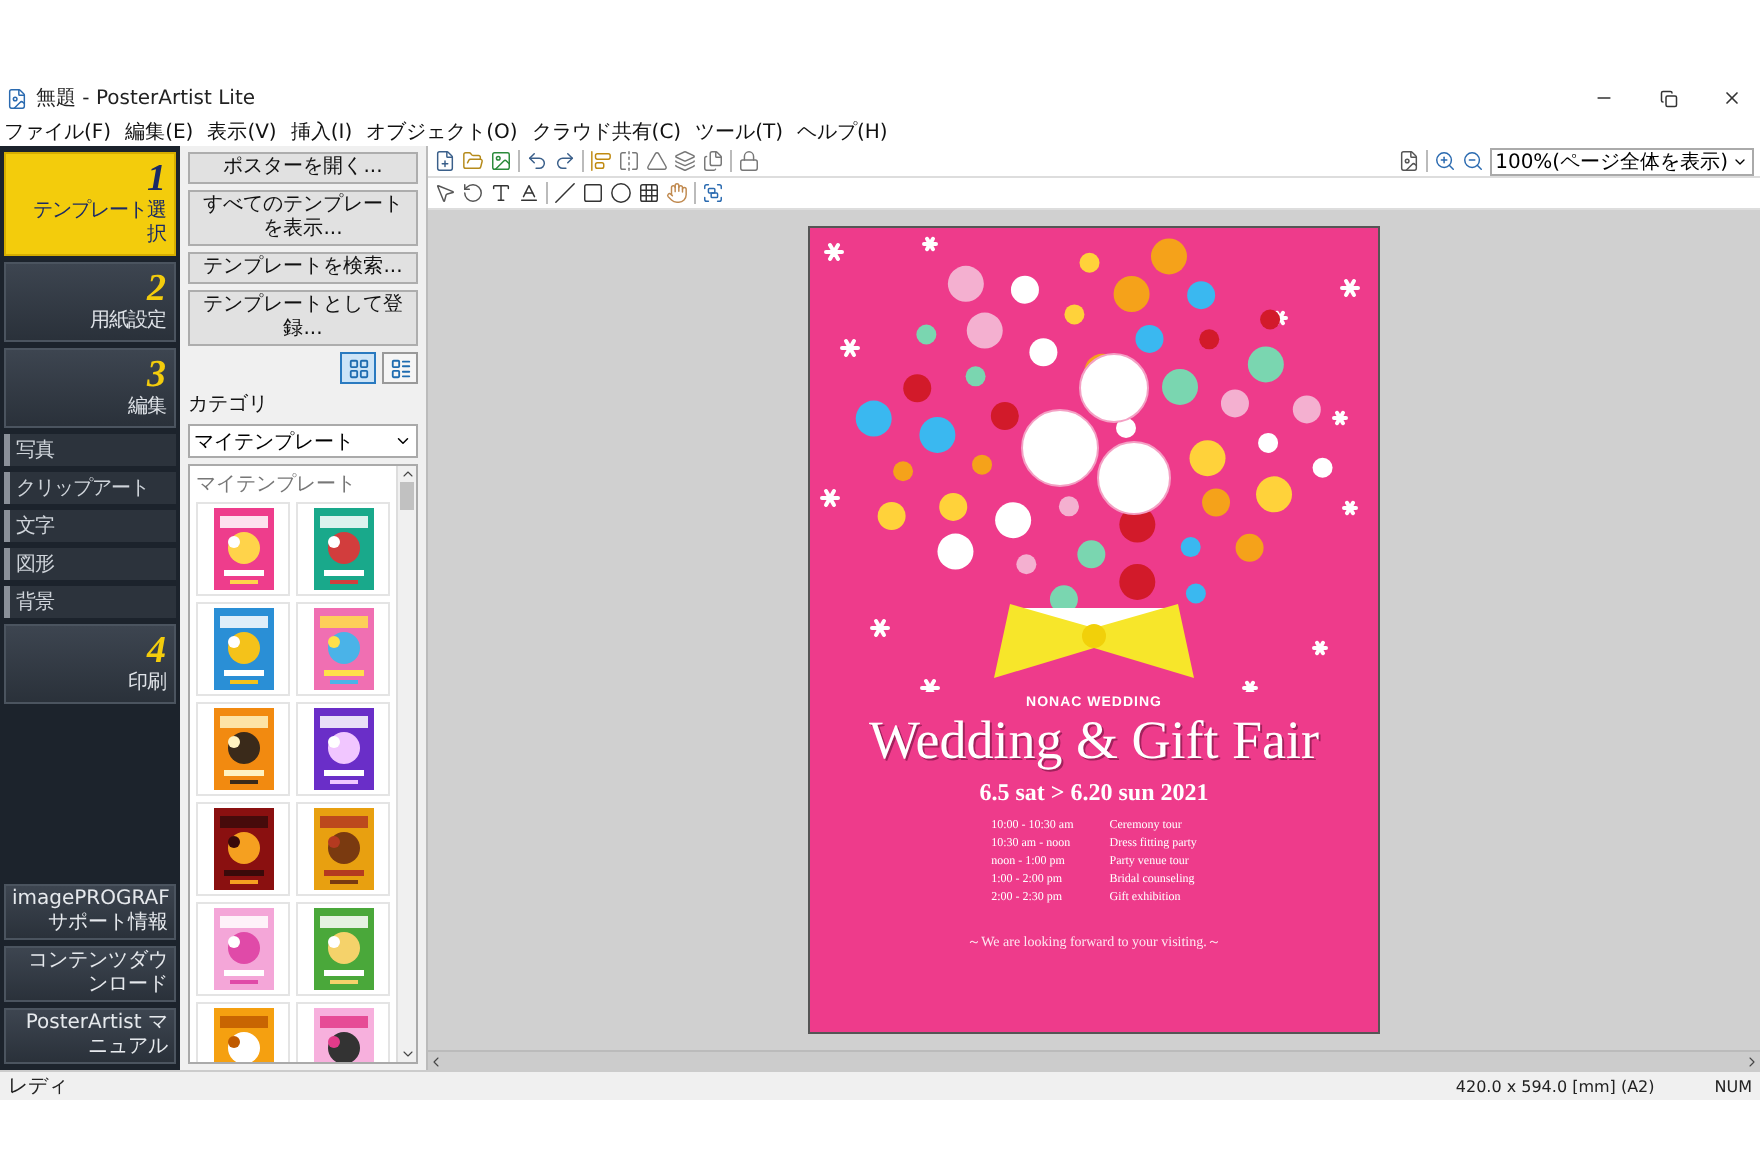  What do you see at coordinates (473, 193) in the screenshot?
I see `rotate-icon` at bounding box center [473, 193].